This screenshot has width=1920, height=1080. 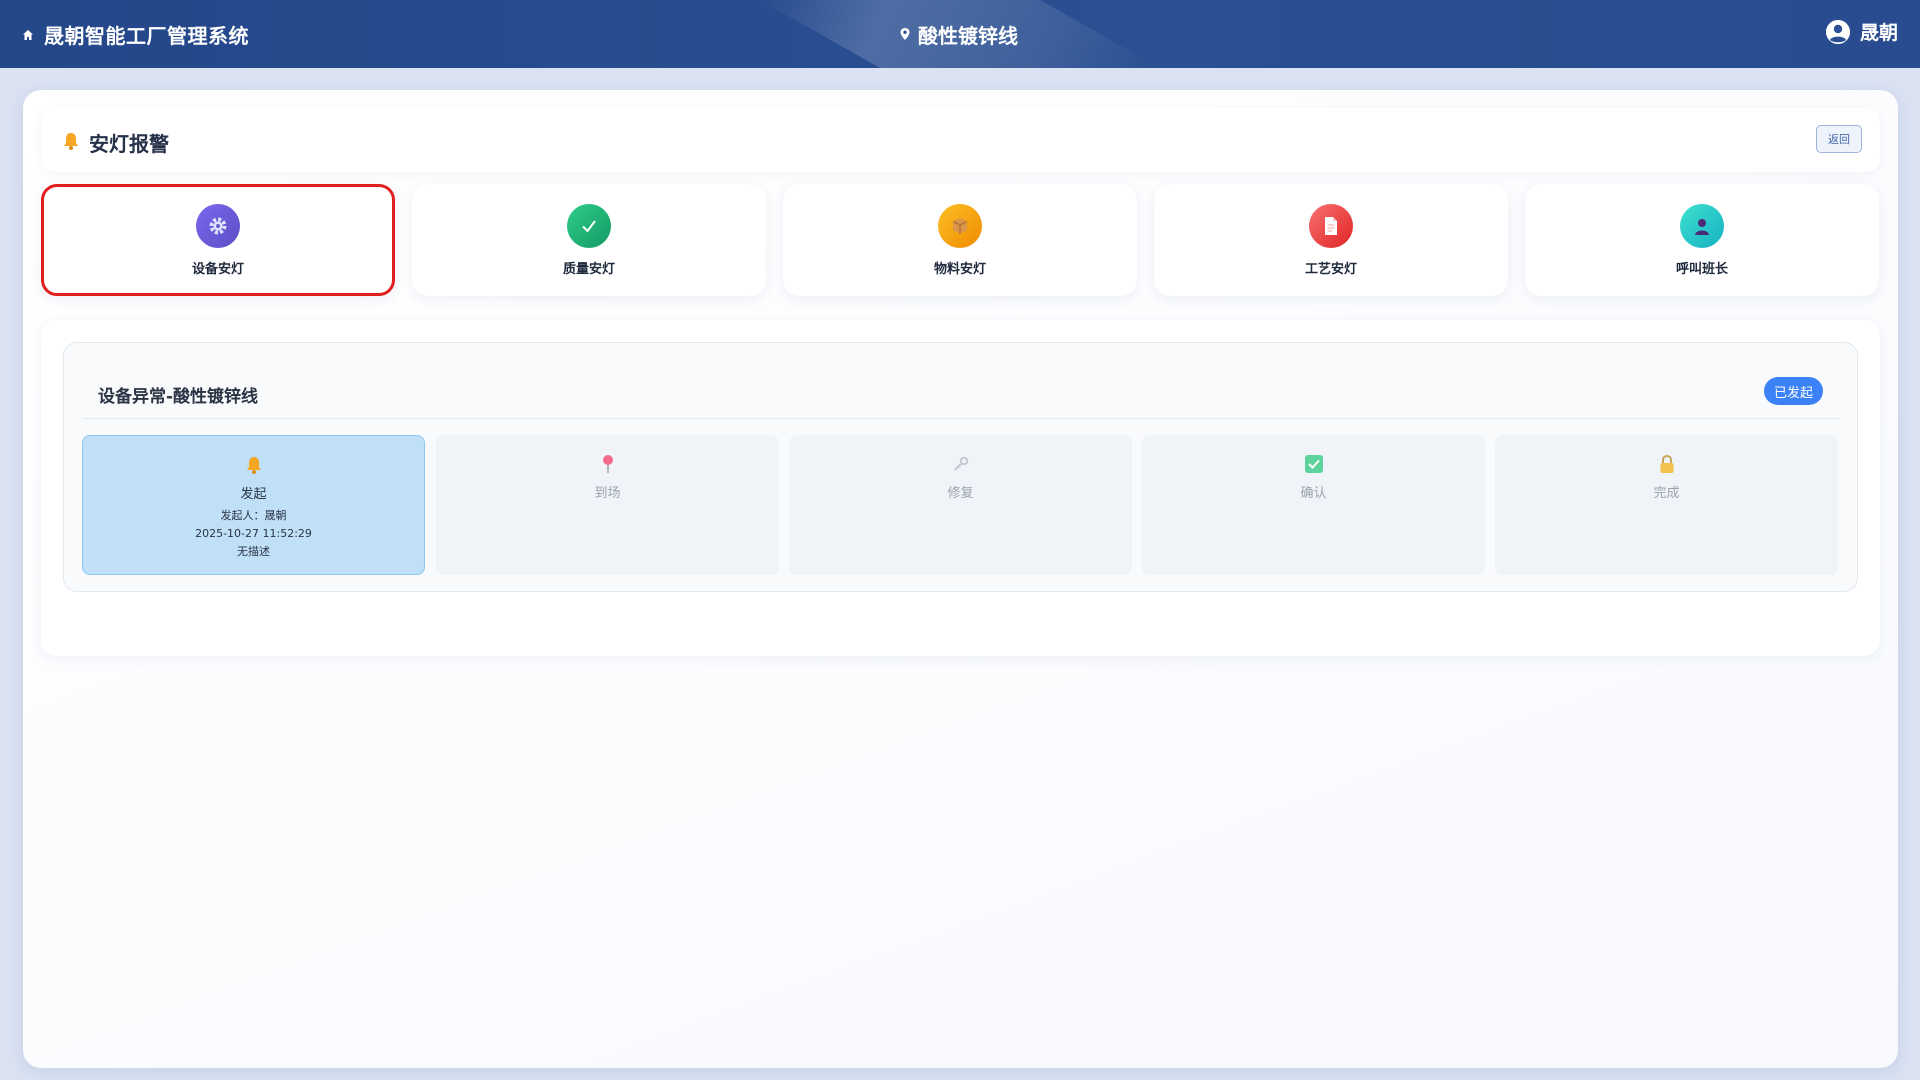 I want to click on line-name: 酸性镀锌线, so click(x=968, y=36).